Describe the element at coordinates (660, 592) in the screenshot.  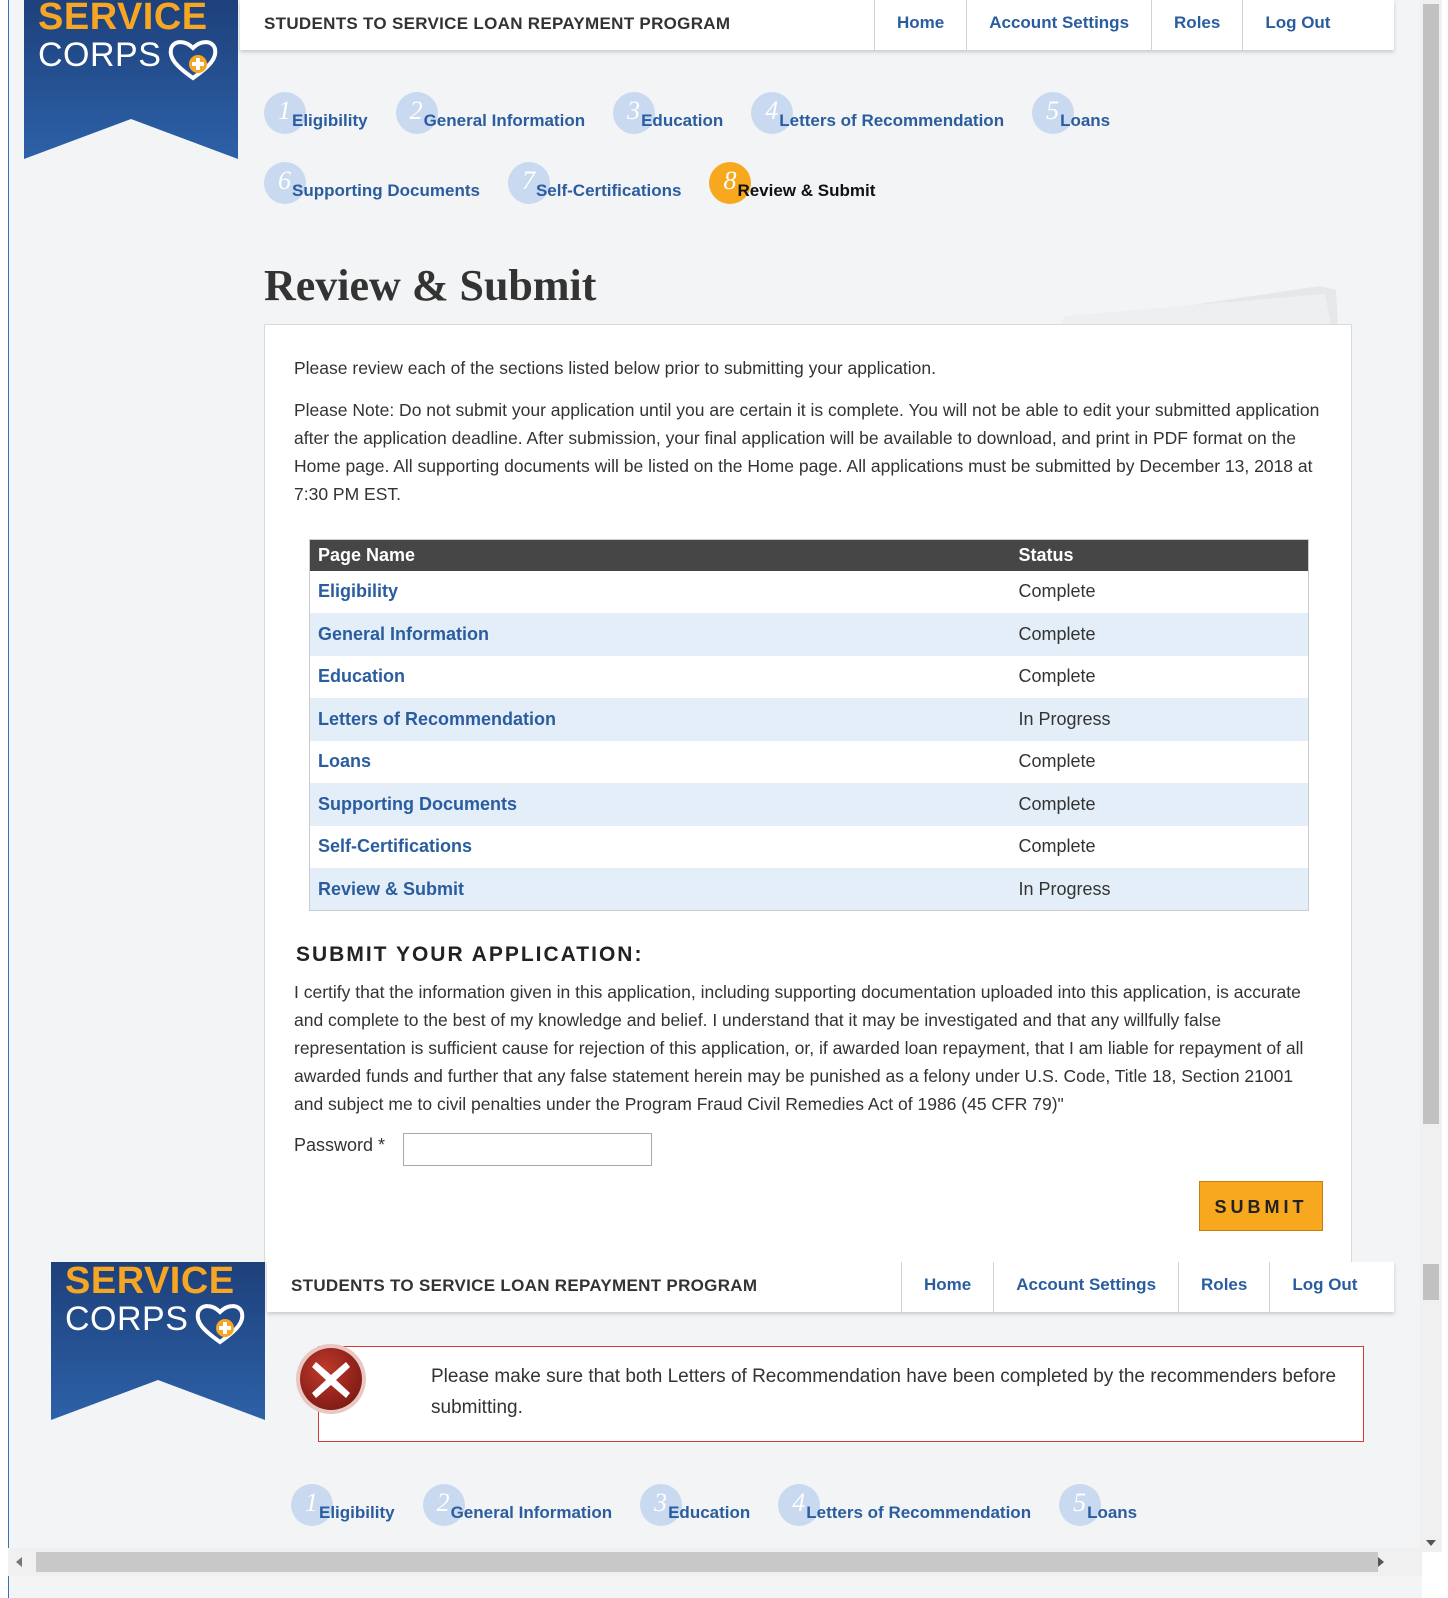
I see `row-page-link: Eligibility` at that location.